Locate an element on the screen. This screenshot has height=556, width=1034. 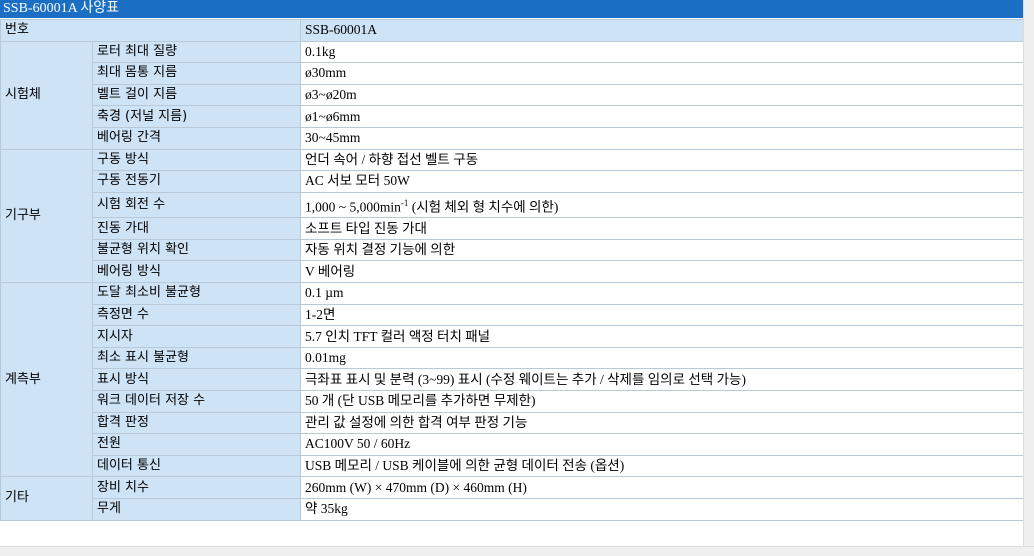
spec-label: 베어링 간격 is located at coordinates (196, 138).